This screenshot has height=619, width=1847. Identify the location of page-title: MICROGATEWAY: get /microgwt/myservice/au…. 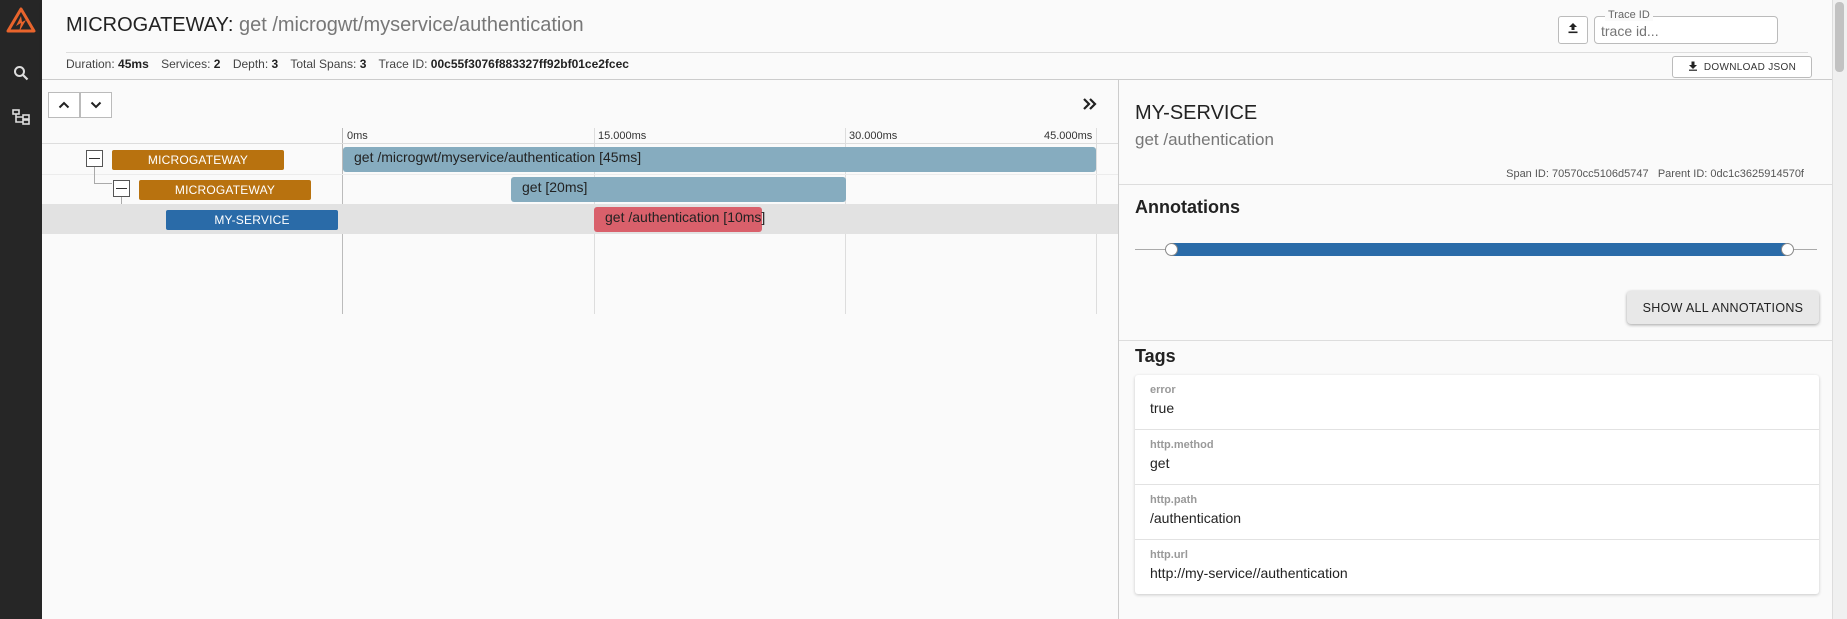
(325, 25).